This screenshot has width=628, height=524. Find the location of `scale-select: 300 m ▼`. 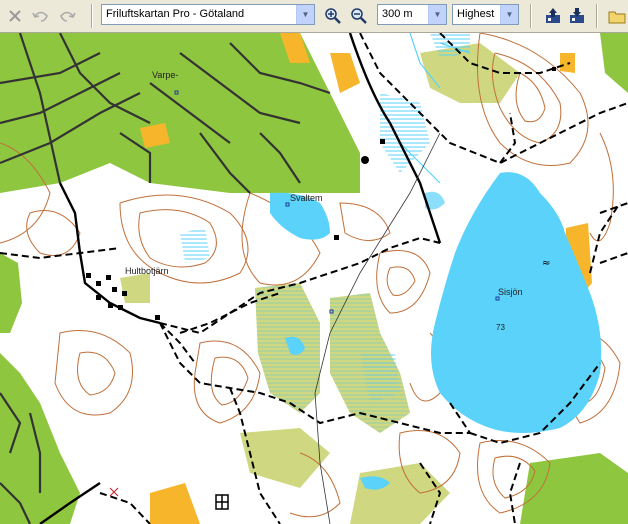

scale-select: 300 m ▼ is located at coordinates (412, 14).